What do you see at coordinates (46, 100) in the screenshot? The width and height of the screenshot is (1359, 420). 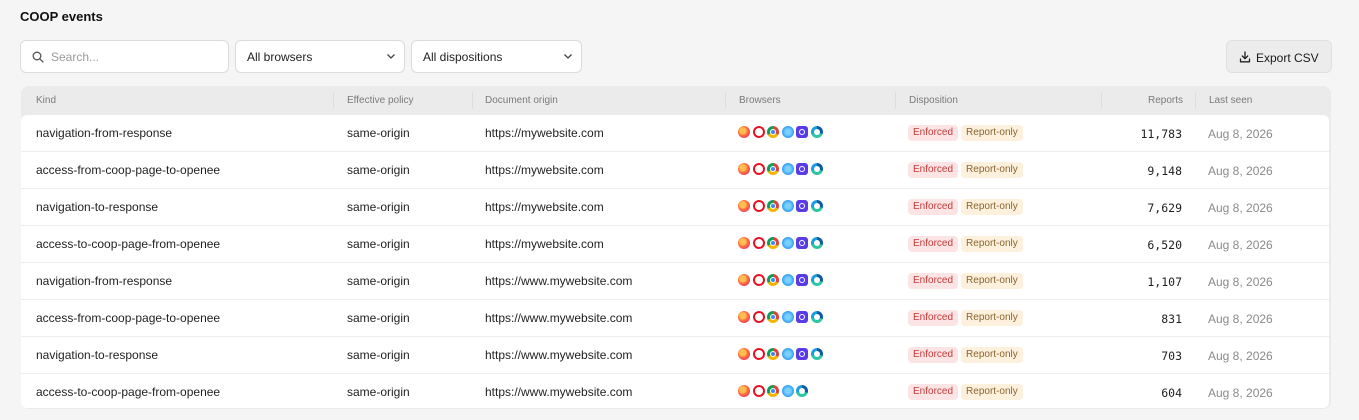 I see `column-header-kind: Kind` at bounding box center [46, 100].